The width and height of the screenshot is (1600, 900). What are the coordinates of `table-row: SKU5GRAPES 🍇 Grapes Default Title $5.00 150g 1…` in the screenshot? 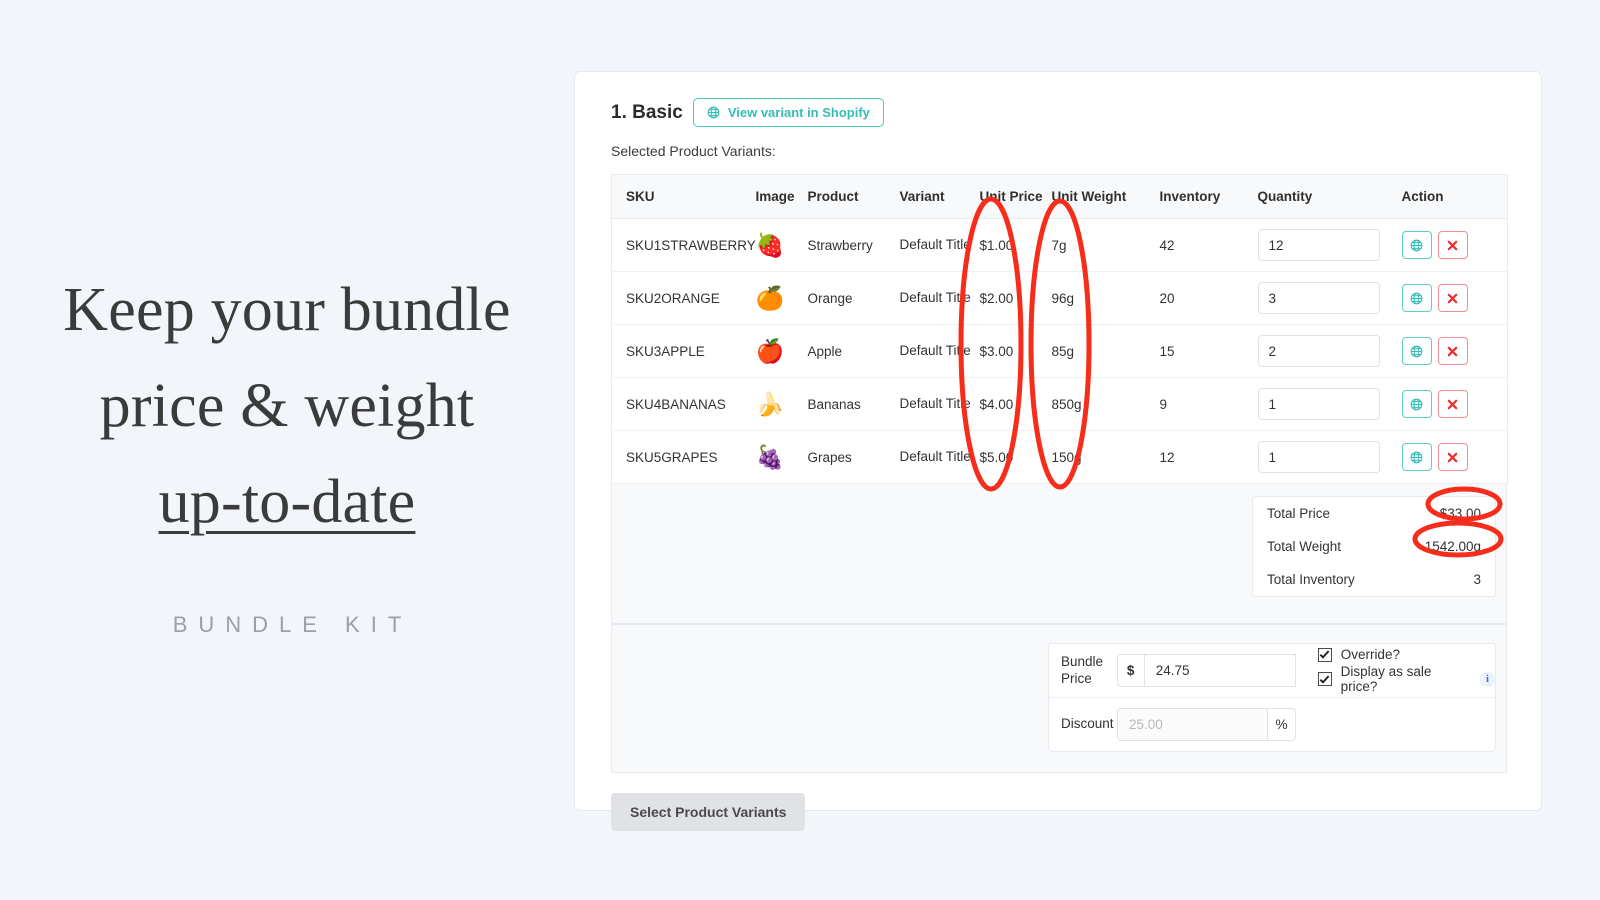 It's located at (1059, 457).